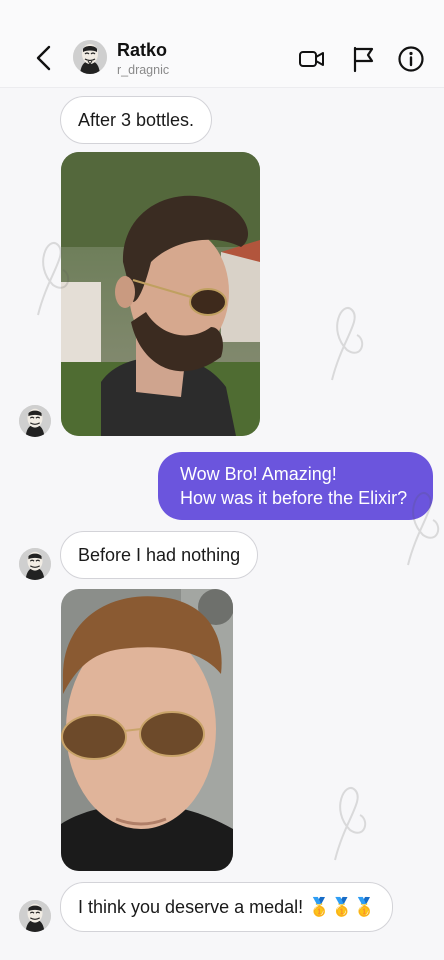 This screenshot has width=444, height=960. I want to click on message-text-line: How was it before the Elixir?, so click(294, 498).